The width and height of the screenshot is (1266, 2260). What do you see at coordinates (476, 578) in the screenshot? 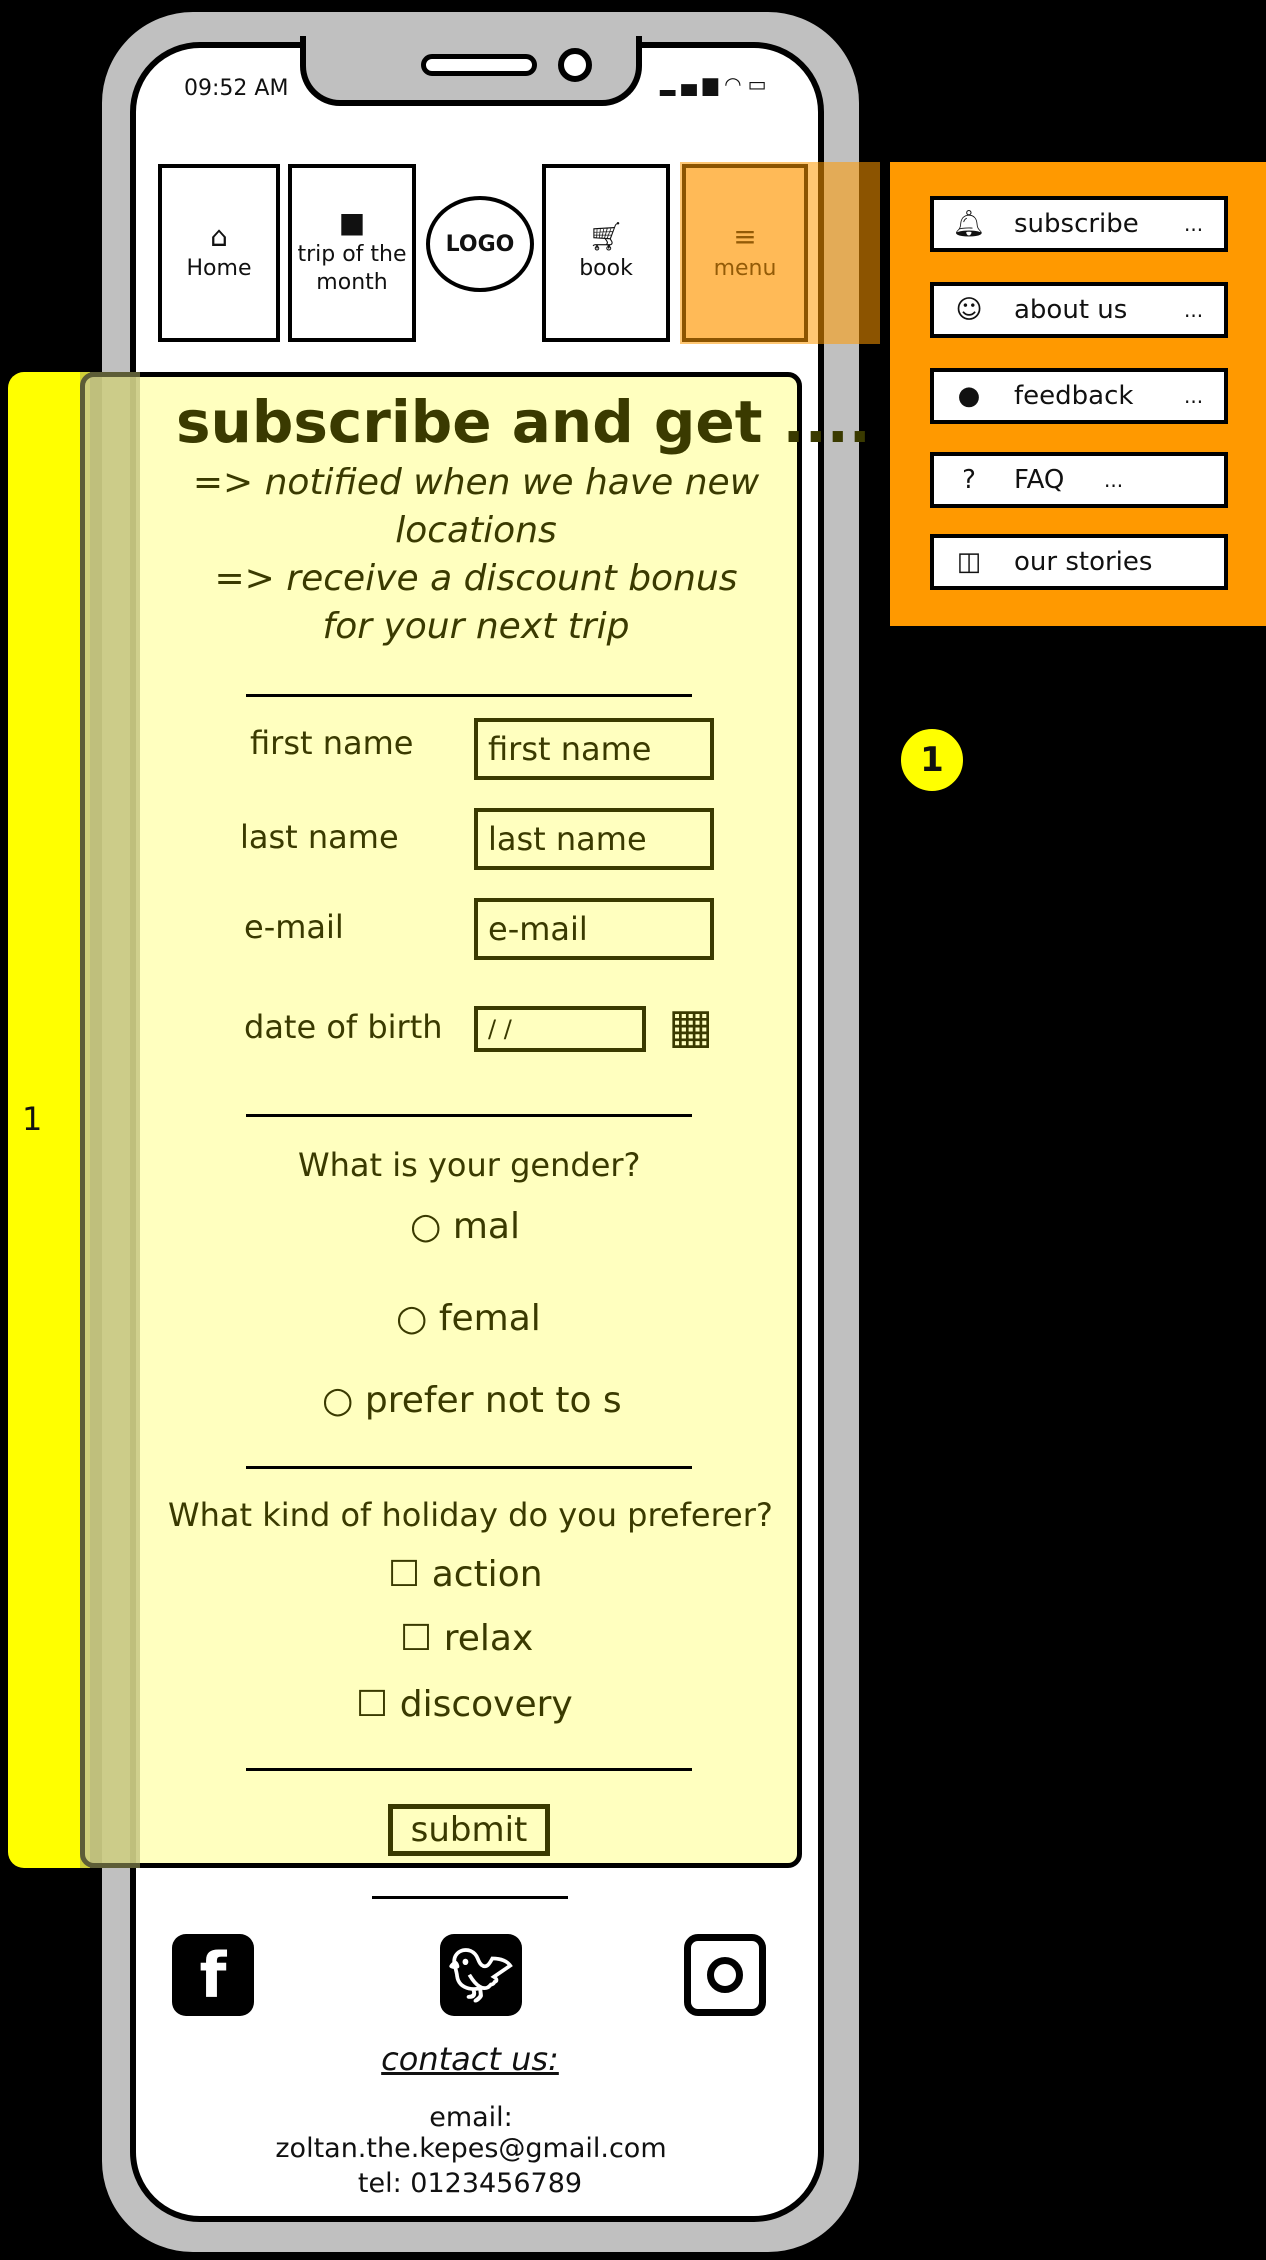
I see `form-benefit-line: => receive a discount bonus` at bounding box center [476, 578].